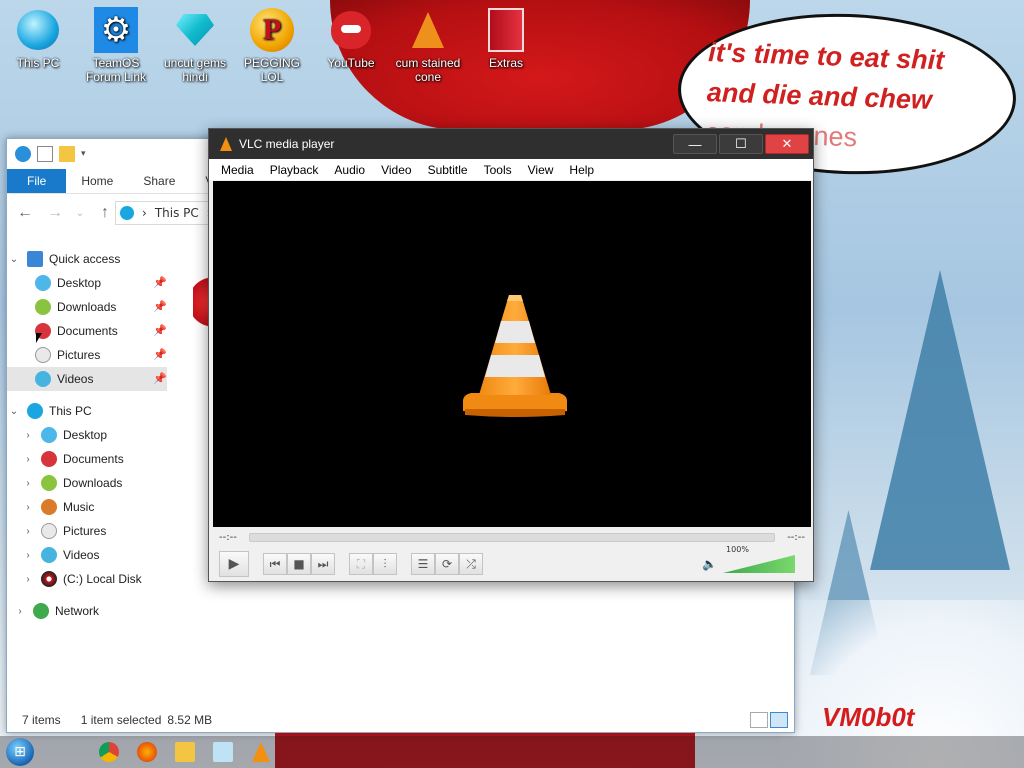  I want to click on customize-quick-access-icon: ▾, so click(83, 154).